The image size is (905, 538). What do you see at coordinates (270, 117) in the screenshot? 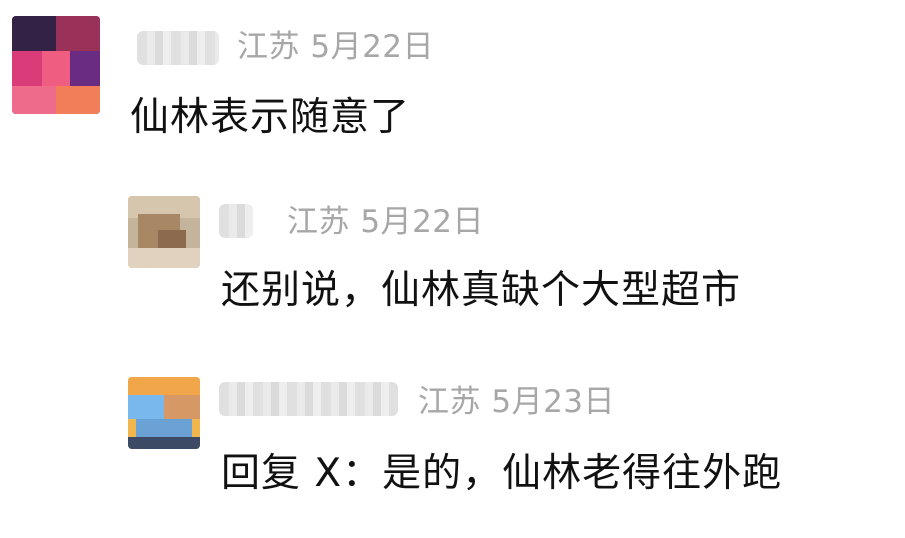
I see `comment-text: 仙林表示随意了` at bounding box center [270, 117].